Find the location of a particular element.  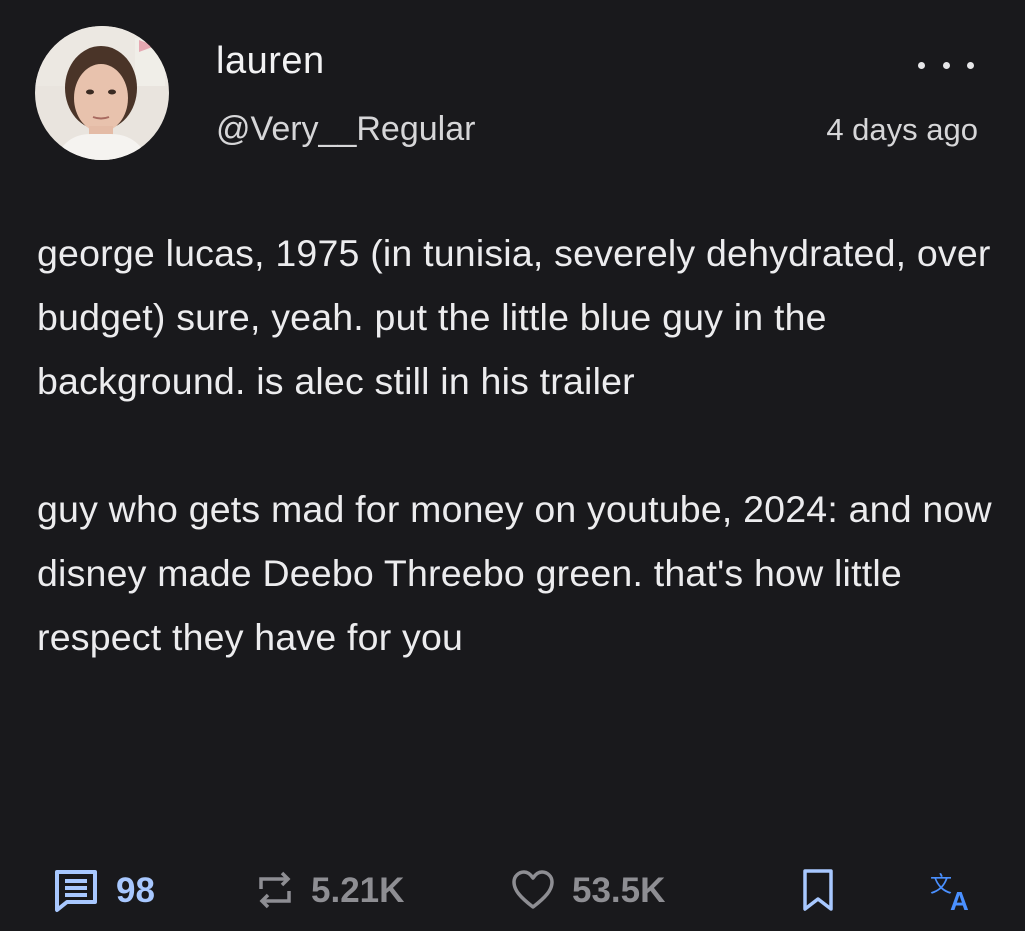

profile-photo-icon is located at coordinates (102, 93).